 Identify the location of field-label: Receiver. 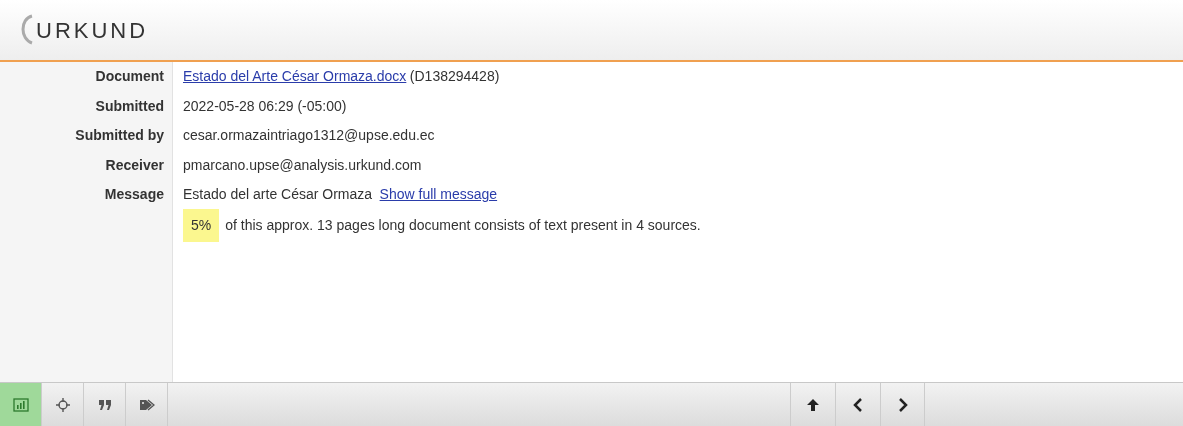
(134, 165).